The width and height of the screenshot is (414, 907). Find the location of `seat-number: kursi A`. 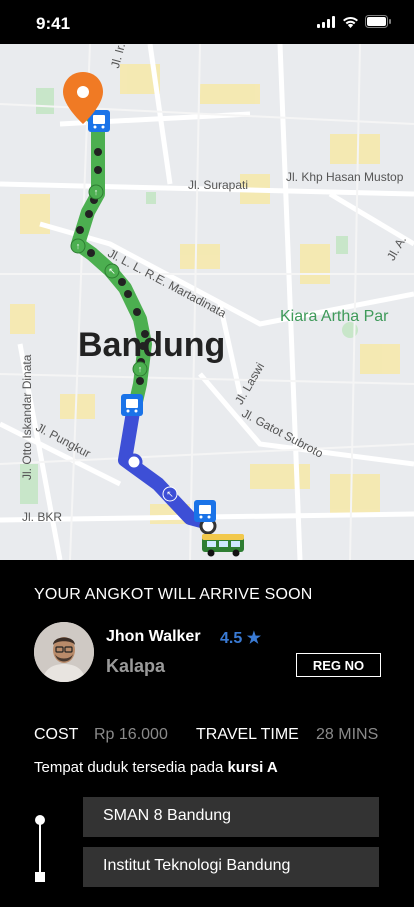

seat-number: kursi A is located at coordinates (252, 767).